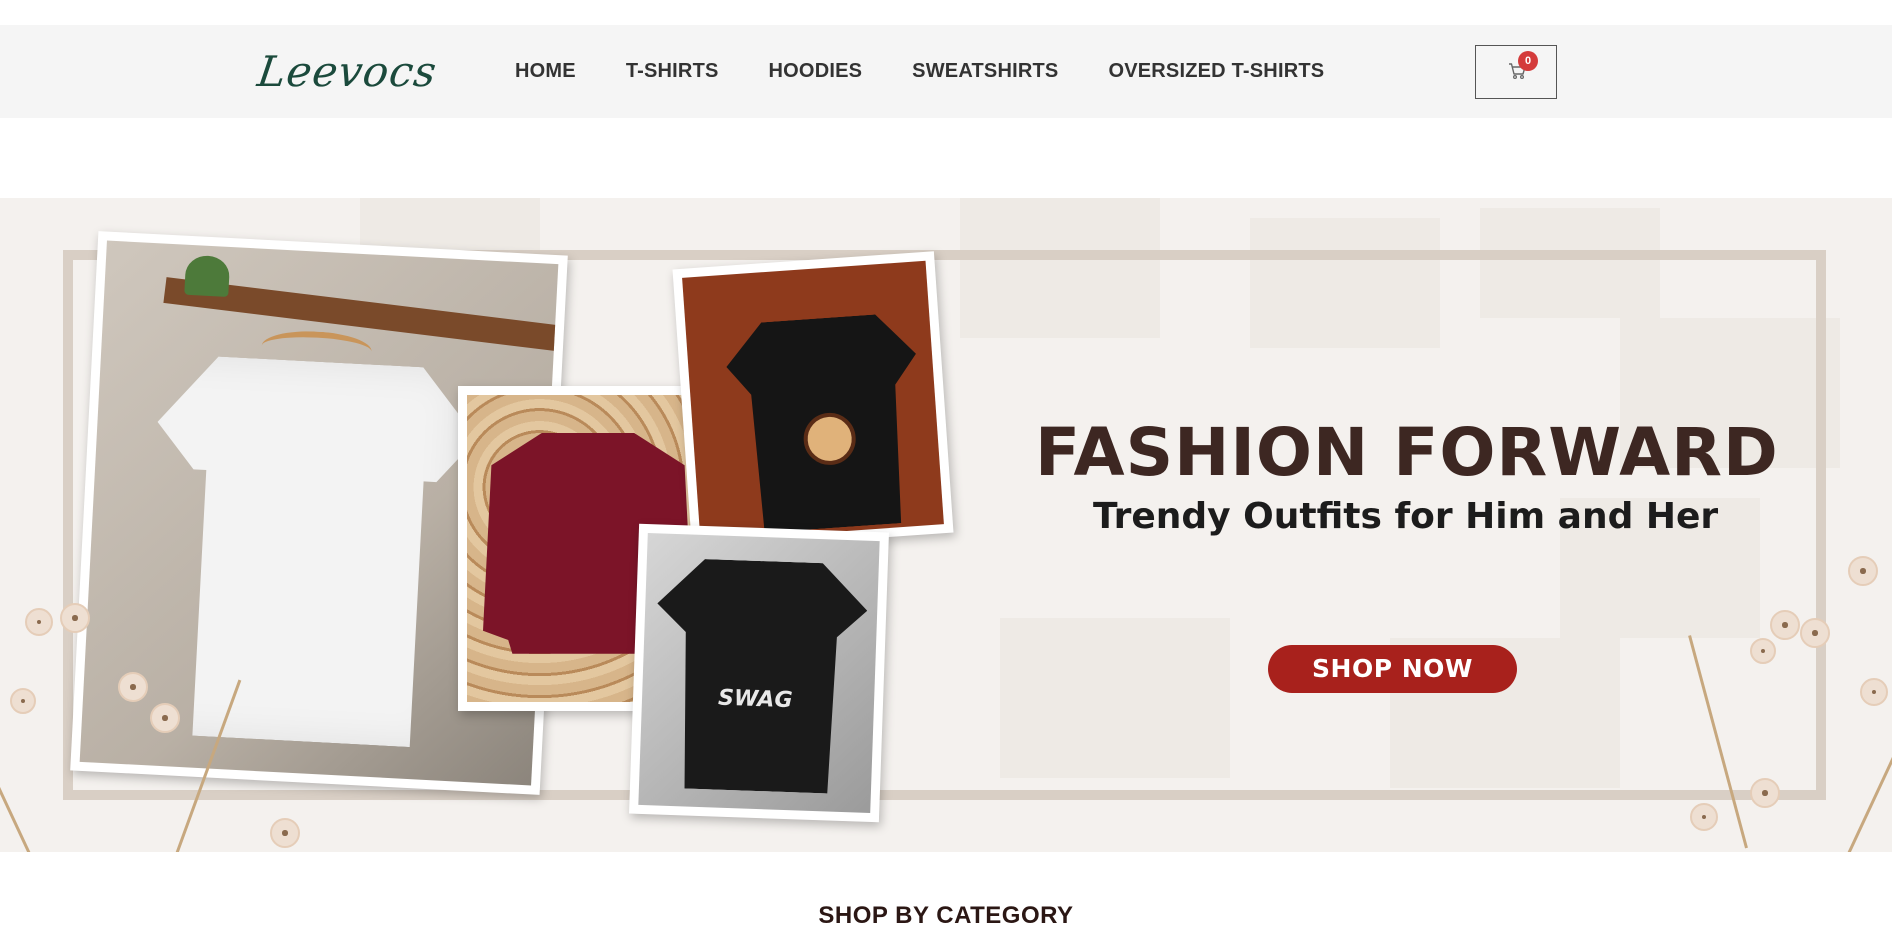  I want to click on black-tshirt, so click(760, 675).